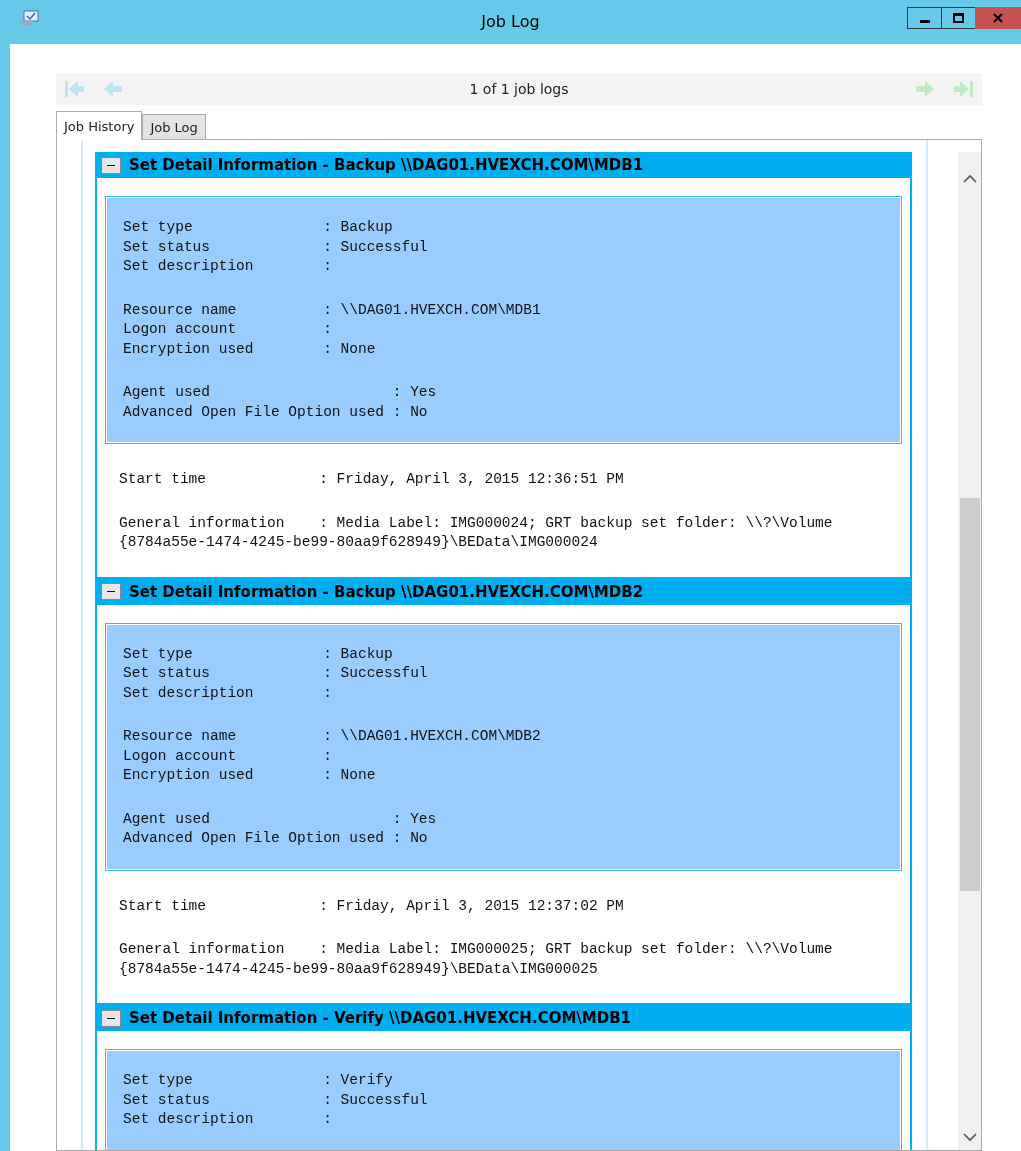  I want to click on tab: Job History, so click(99, 125).